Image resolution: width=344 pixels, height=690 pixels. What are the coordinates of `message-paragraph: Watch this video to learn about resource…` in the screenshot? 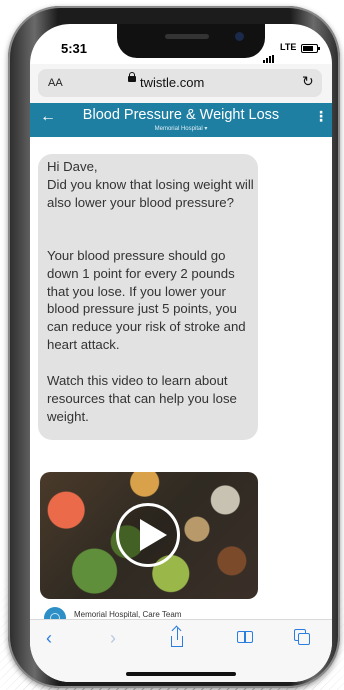 It's located at (142, 398).